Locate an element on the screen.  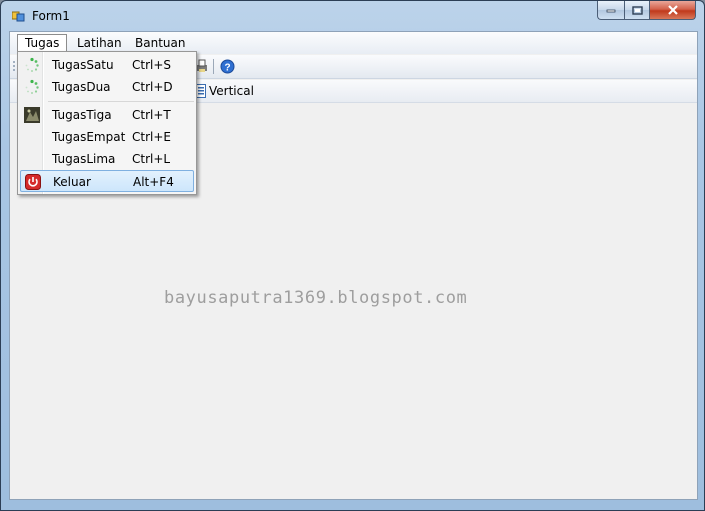
menu-item-shortcut: Ctrl+L is located at coordinates (151, 159).